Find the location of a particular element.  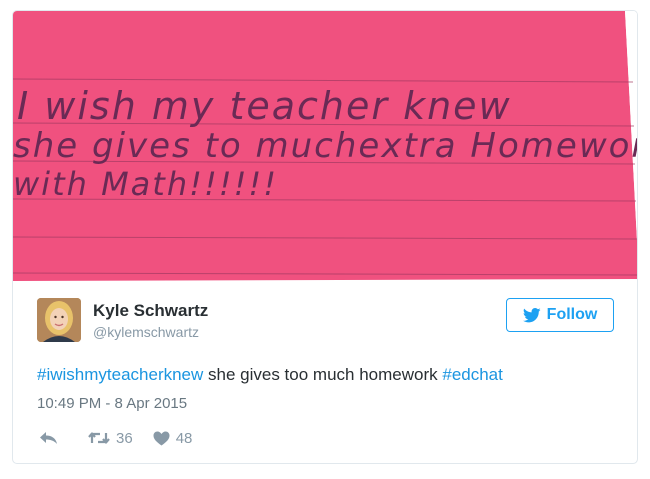

avatar is located at coordinates (59, 320).